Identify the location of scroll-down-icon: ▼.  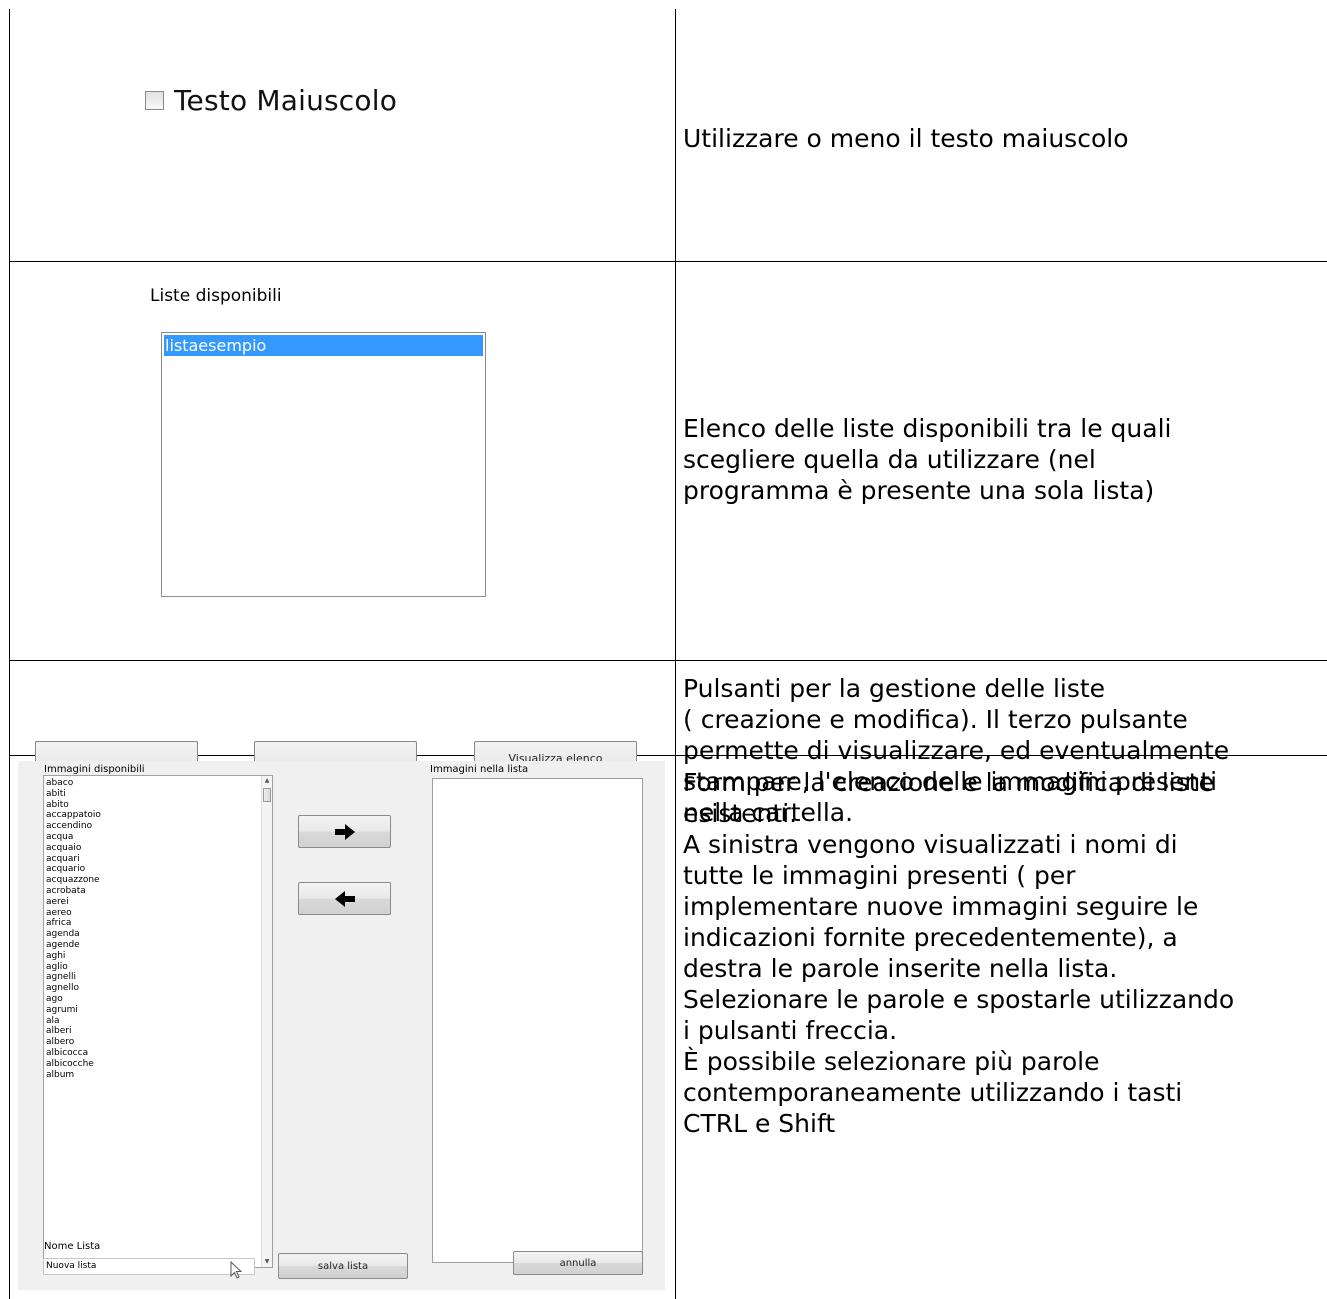
(267, 1262).